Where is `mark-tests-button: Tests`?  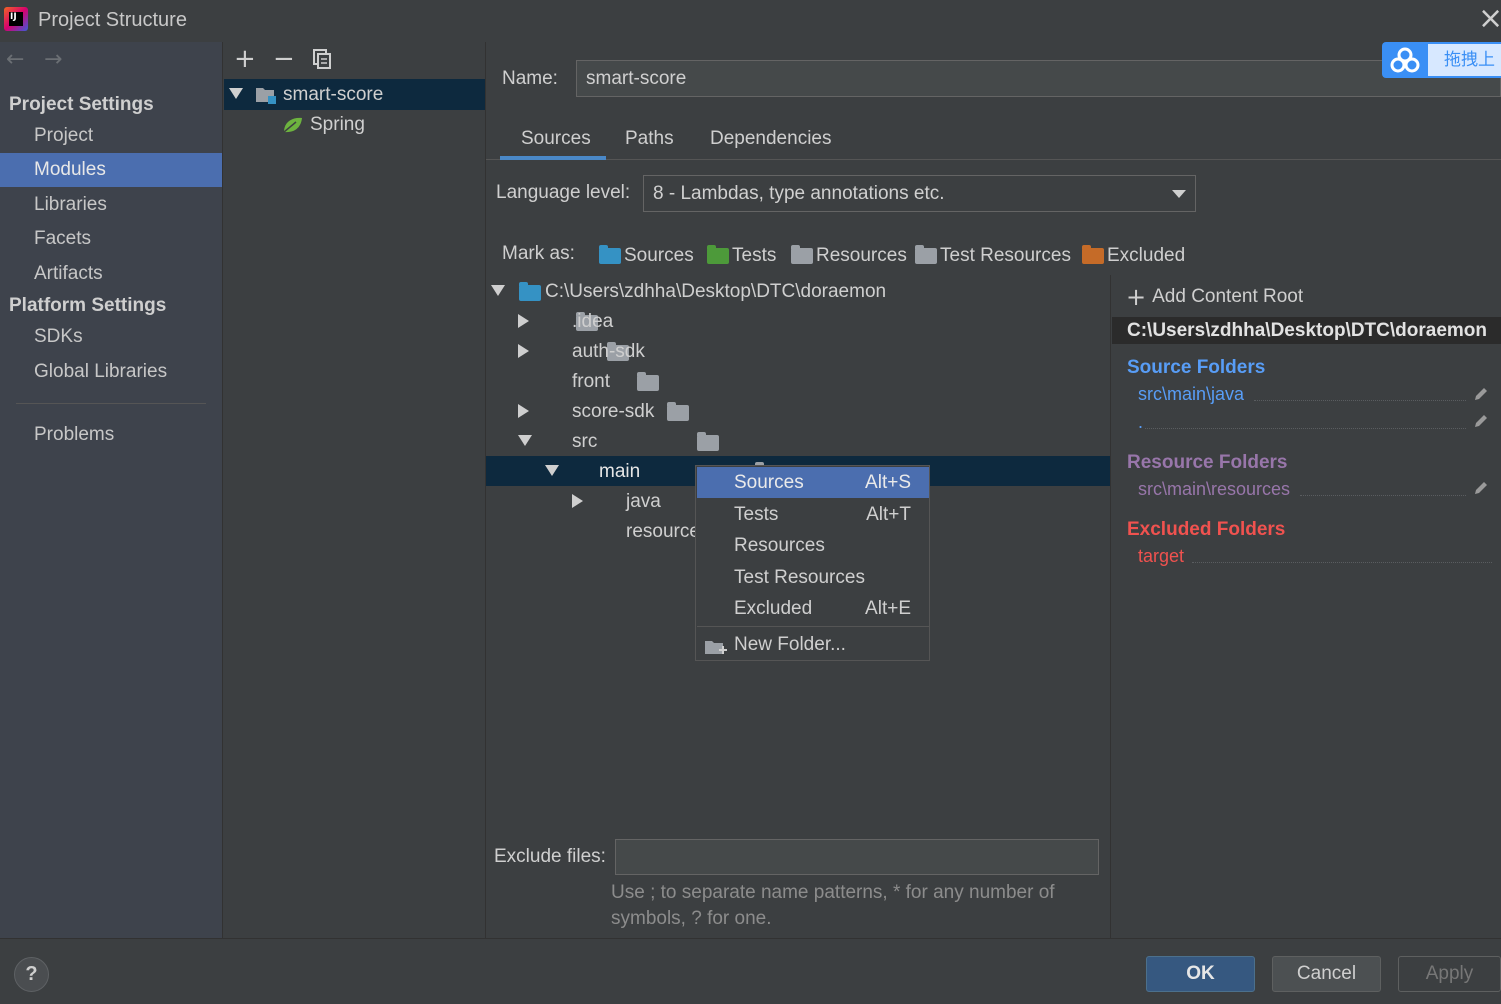 mark-tests-button: Tests is located at coordinates (741, 256).